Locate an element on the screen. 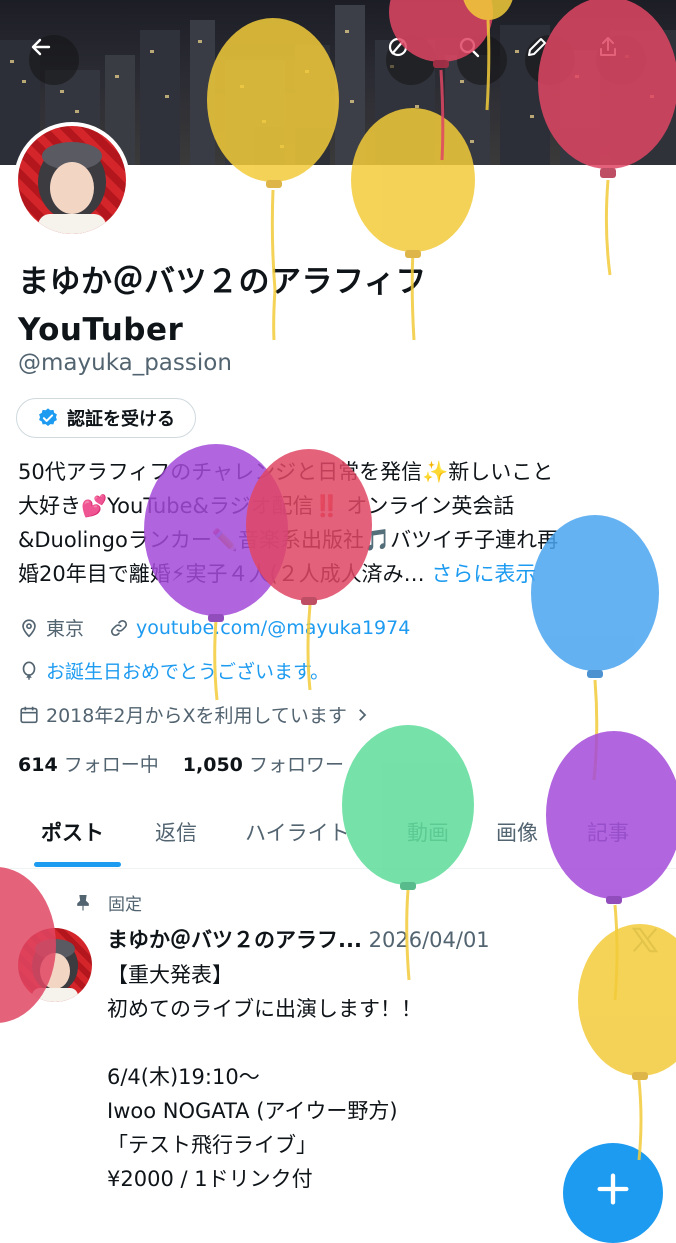 The height and width of the screenshot is (1243, 676). profile-website-link: youtube.com/@mayuka1974 is located at coordinates (273, 628).